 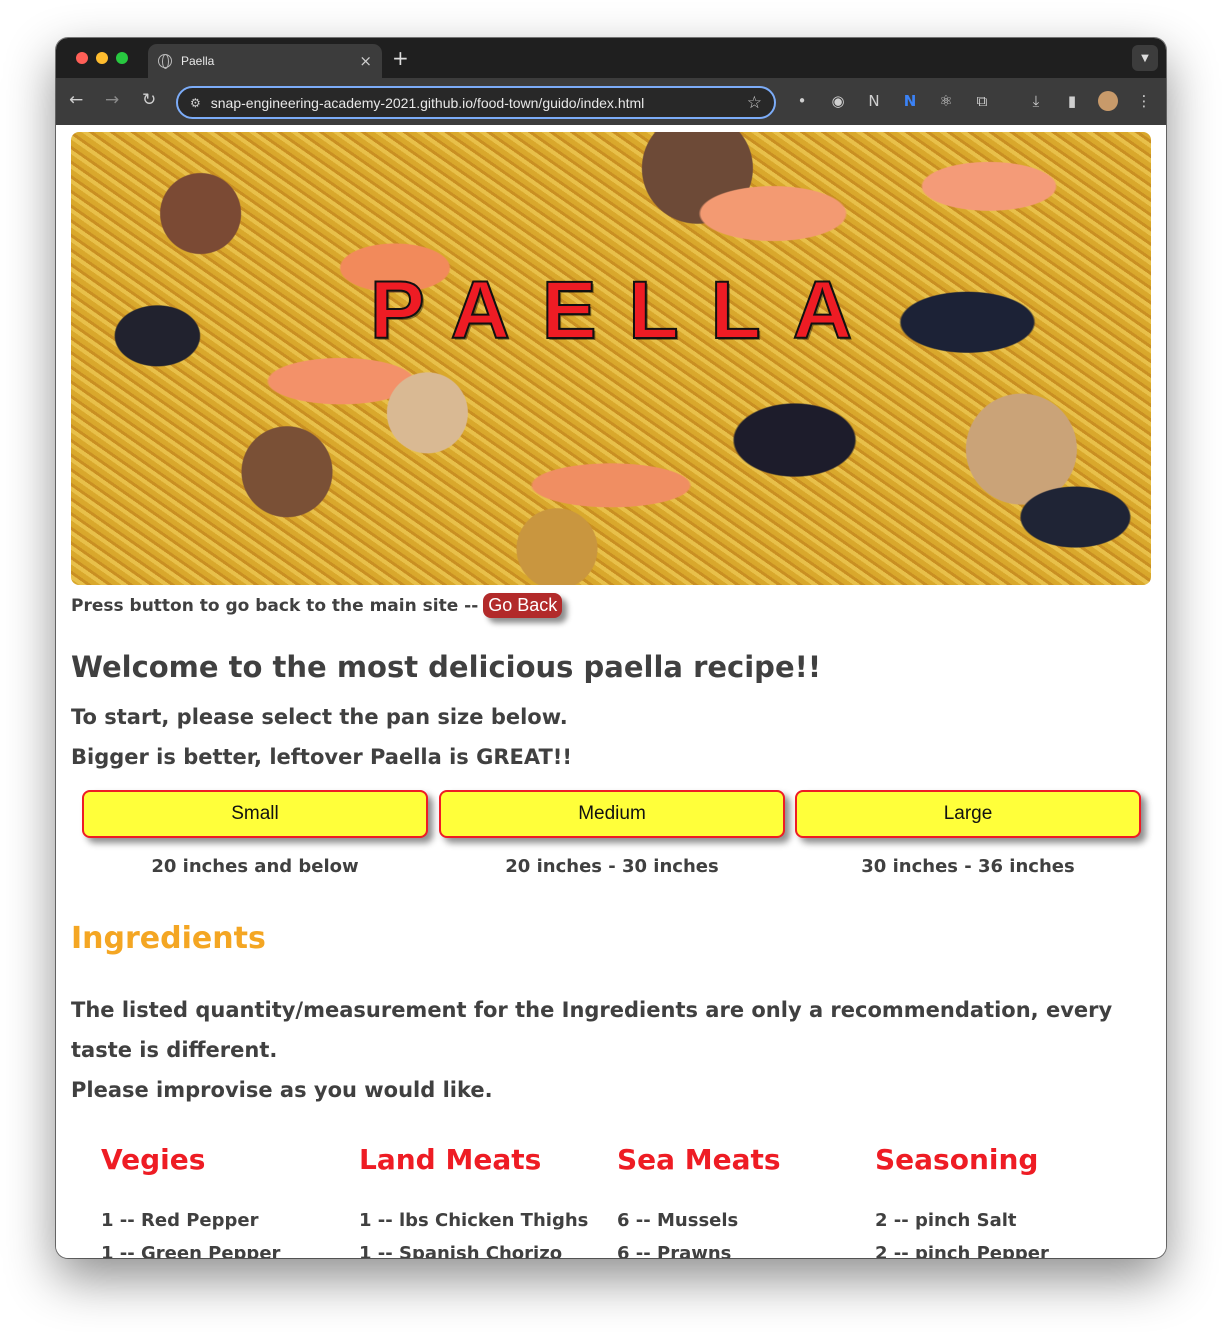 What do you see at coordinates (474, 1220) in the screenshot?
I see `list-item: 1 -- lbs Chicken Thighs` at bounding box center [474, 1220].